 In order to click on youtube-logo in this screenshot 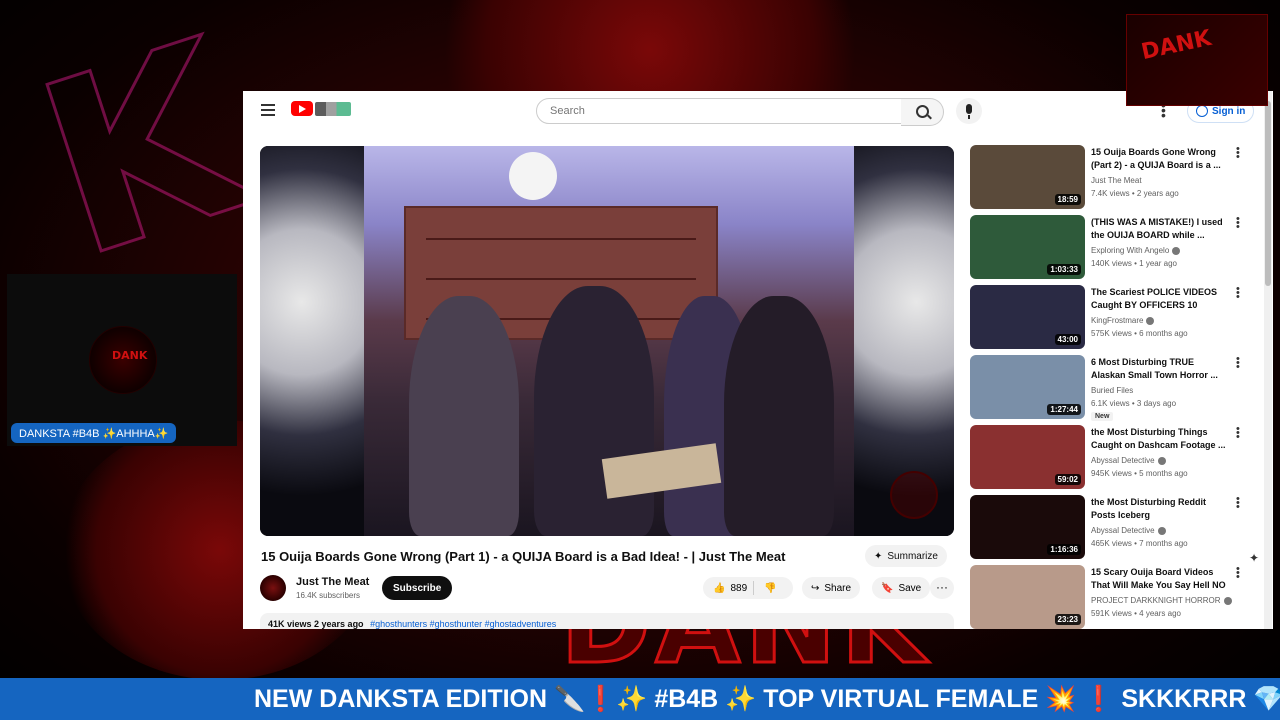, I will do `click(321, 108)`.